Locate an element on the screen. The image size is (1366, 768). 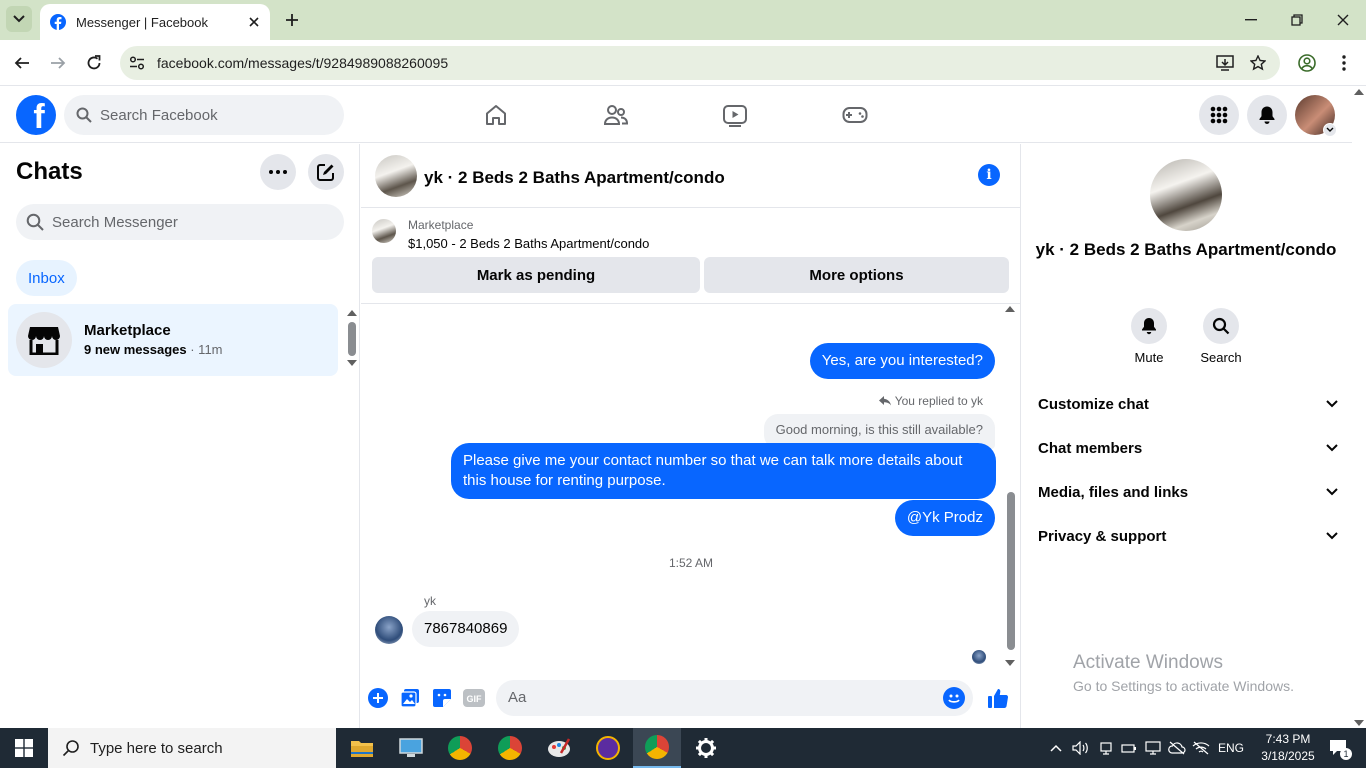
reload-button is located at coordinates (94, 63).